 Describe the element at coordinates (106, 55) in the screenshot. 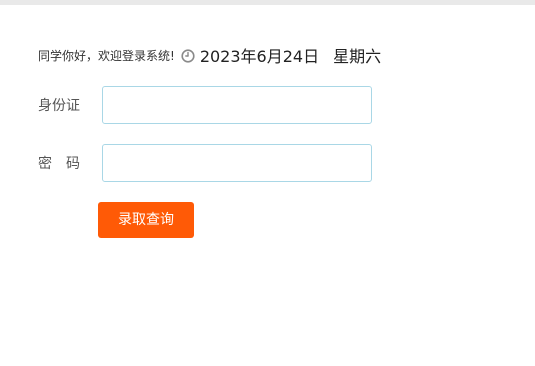

I see `greeting-text: 同学你好，欢迎登录系统!` at that location.